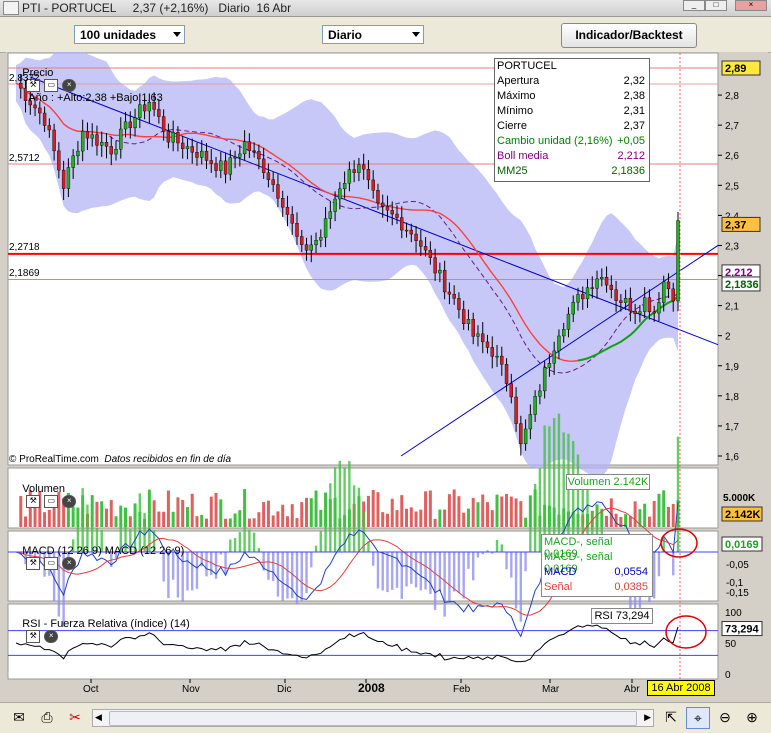 The image size is (771, 733). I want to click on level-label: 2,1869, so click(24, 273).